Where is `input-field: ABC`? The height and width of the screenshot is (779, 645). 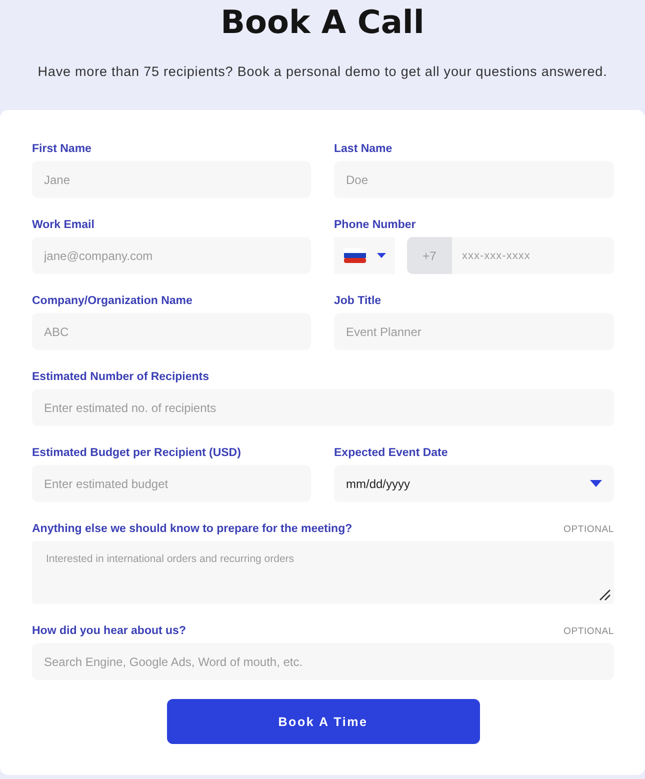
input-field: ABC is located at coordinates (171, 331).